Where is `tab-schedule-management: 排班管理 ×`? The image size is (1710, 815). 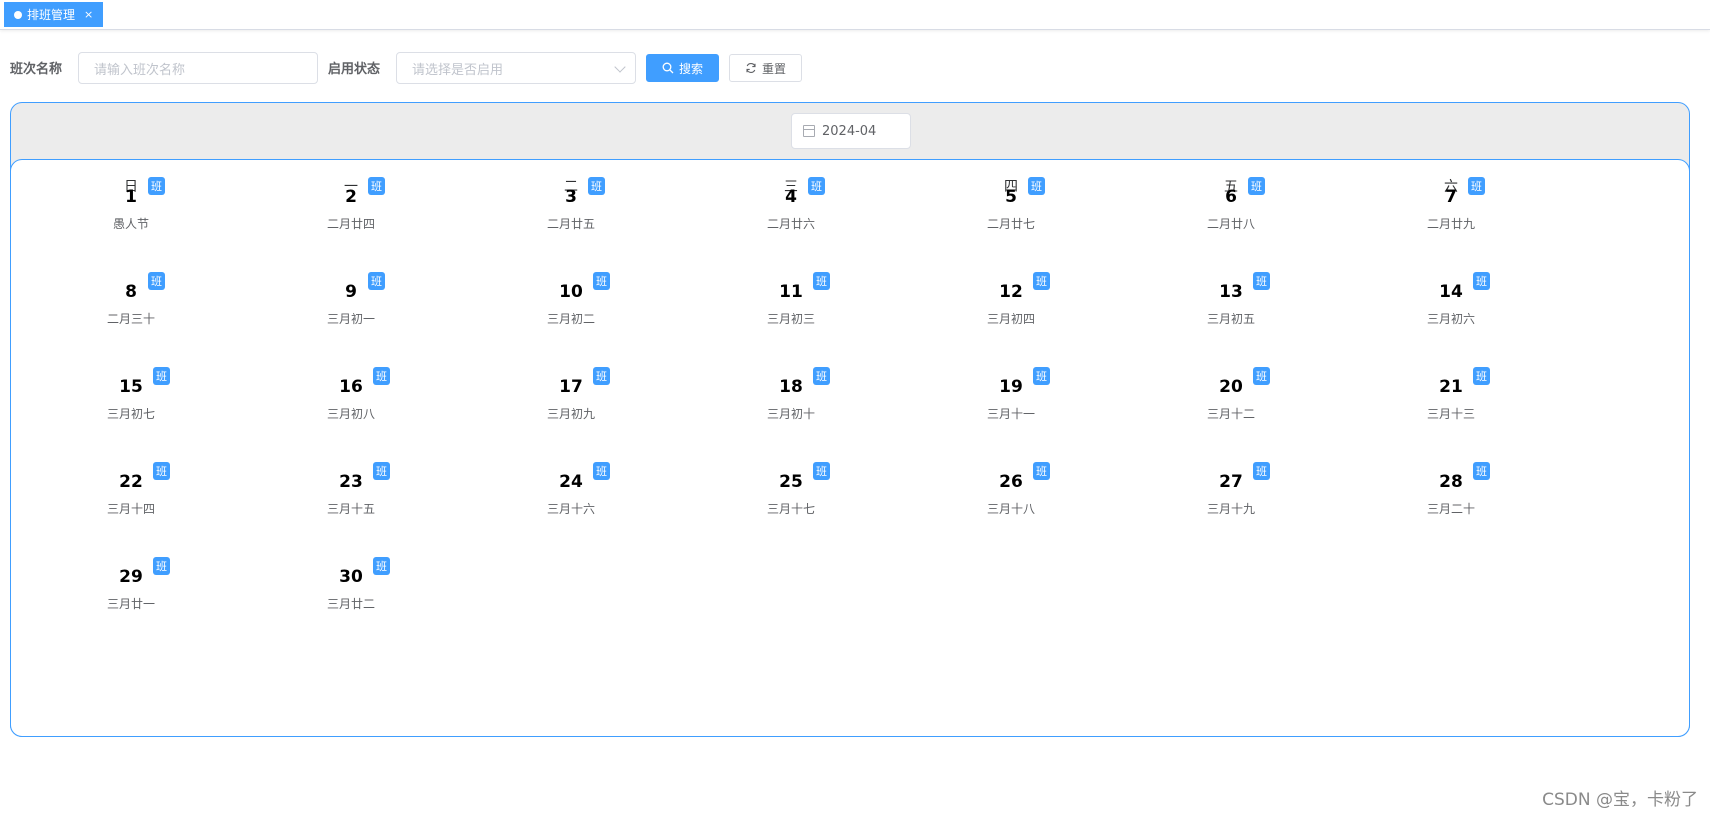 tab-schedule-management: 排班管理 × is located at coordinates (53, 14).